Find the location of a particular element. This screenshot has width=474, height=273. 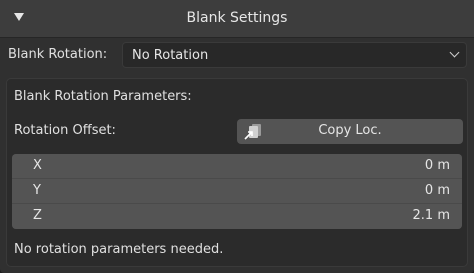

rotation-offset-label: Rotation Offset: is located at coordinates (65, 130).